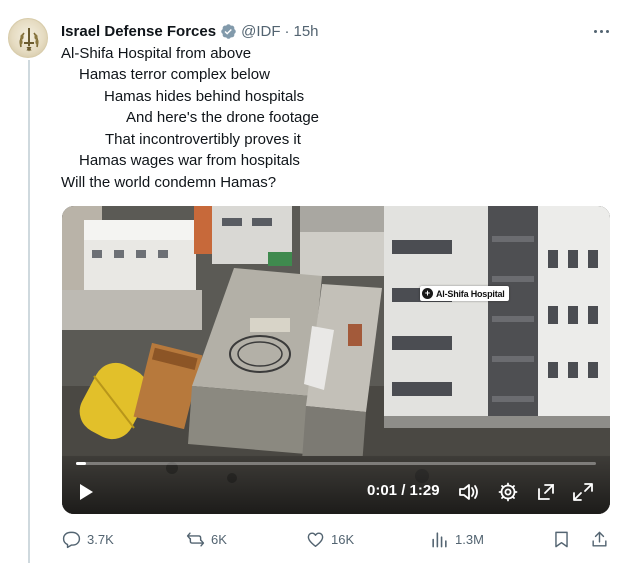 Image resolution: width=640 pixels, height=563 pixels. I want to click on like-button: 16K, so click(330, 539).